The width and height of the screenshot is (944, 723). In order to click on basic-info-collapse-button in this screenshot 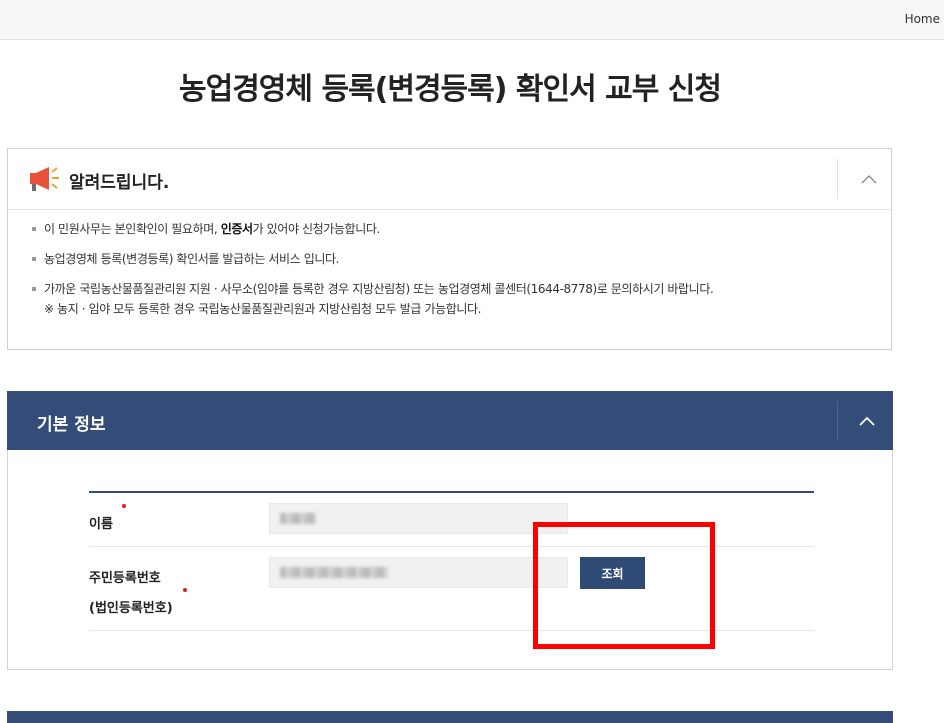, I will do `click(867, 421)`.